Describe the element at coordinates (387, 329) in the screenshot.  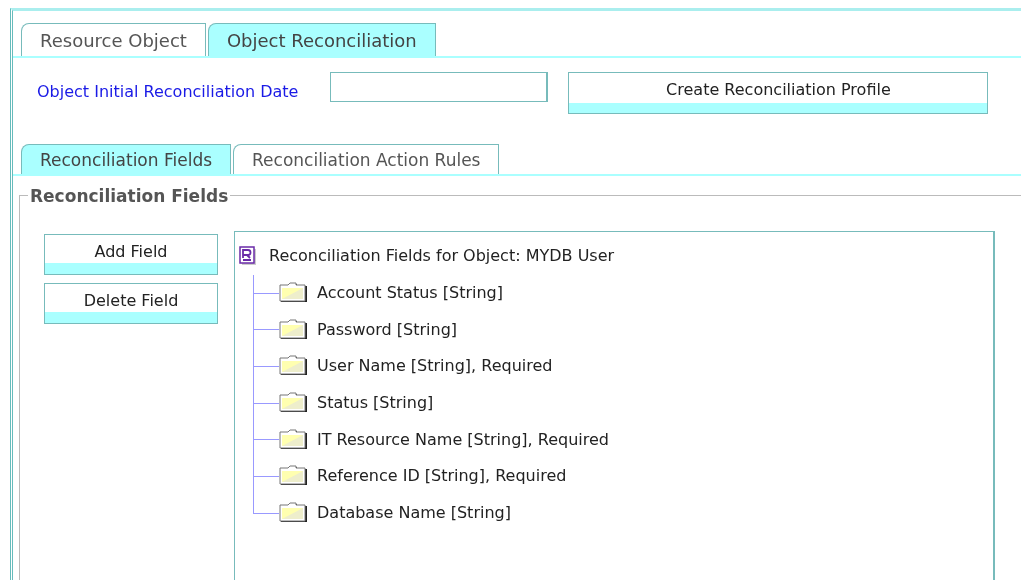
I see `tree-item: Password [String]` at that location.